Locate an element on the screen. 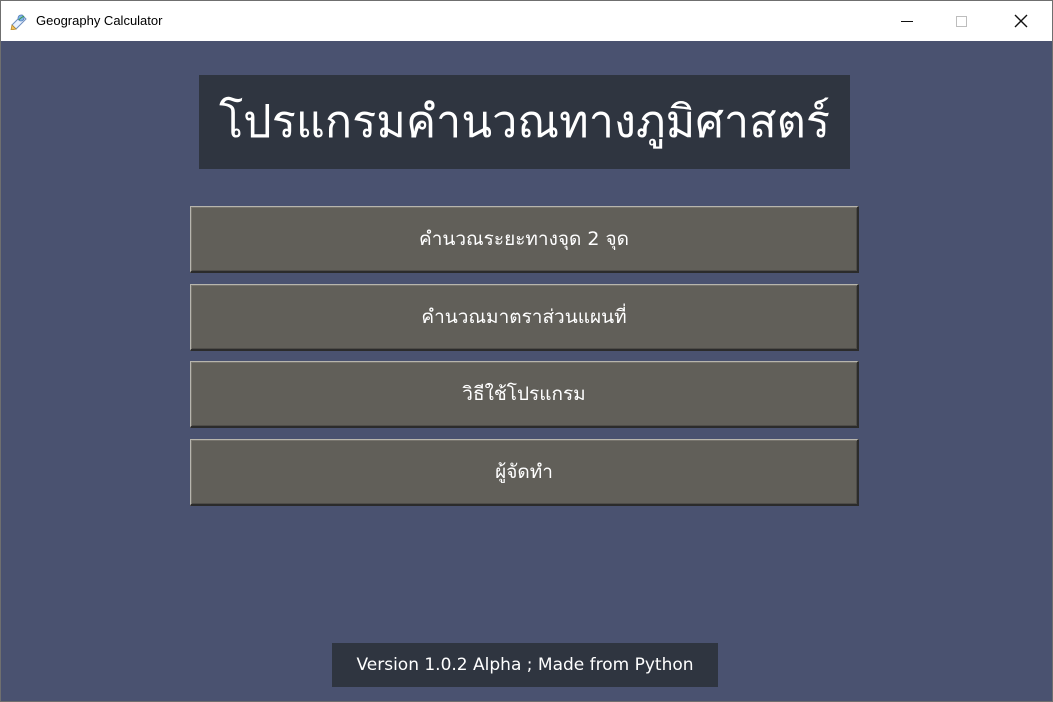 The height and width of the screenshot is (702, 1053). creators-button: ผู้จัดทำ is located at coordinates (524, 472).